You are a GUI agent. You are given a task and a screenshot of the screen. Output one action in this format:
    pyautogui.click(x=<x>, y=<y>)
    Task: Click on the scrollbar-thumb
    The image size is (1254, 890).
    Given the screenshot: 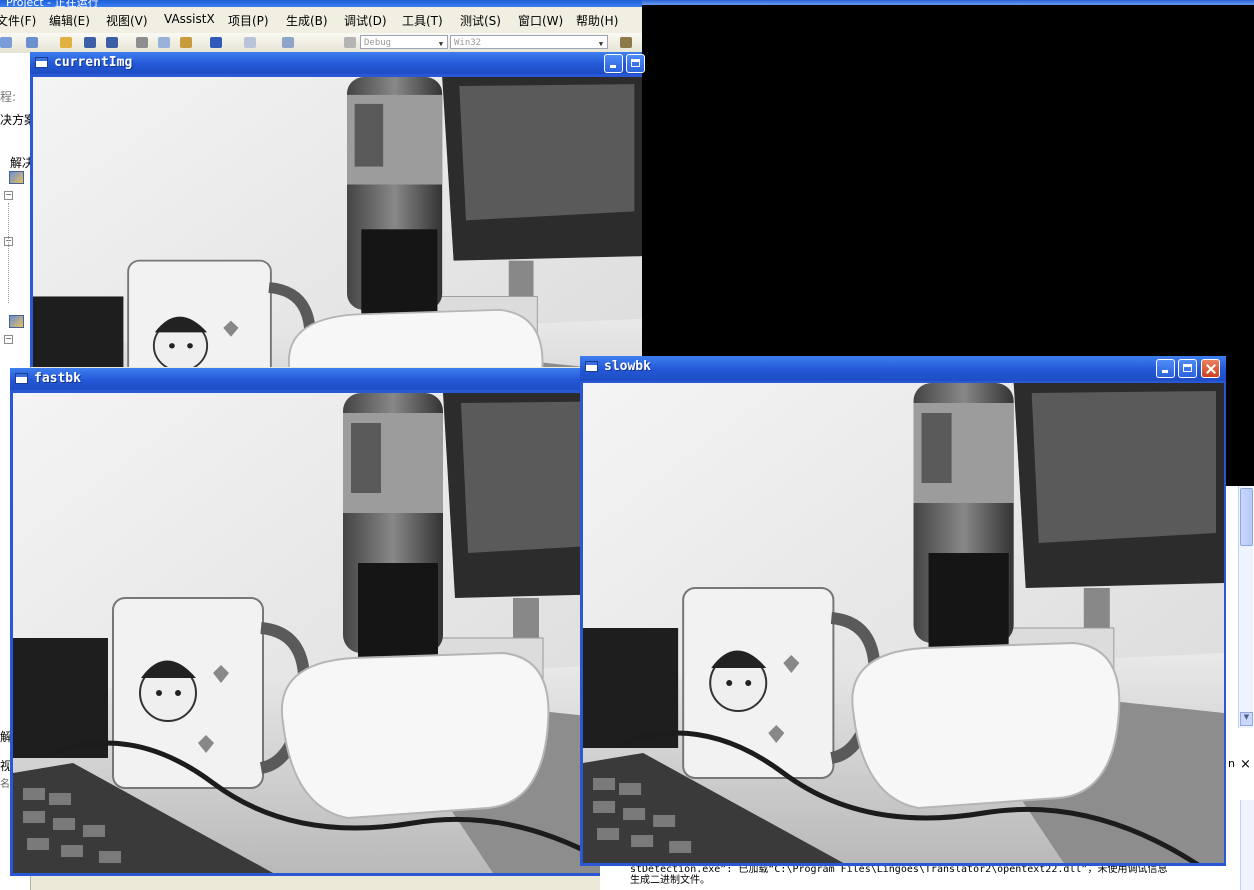 What is the action you would take?
    pyautogui.click(x=1246, y=517)
    